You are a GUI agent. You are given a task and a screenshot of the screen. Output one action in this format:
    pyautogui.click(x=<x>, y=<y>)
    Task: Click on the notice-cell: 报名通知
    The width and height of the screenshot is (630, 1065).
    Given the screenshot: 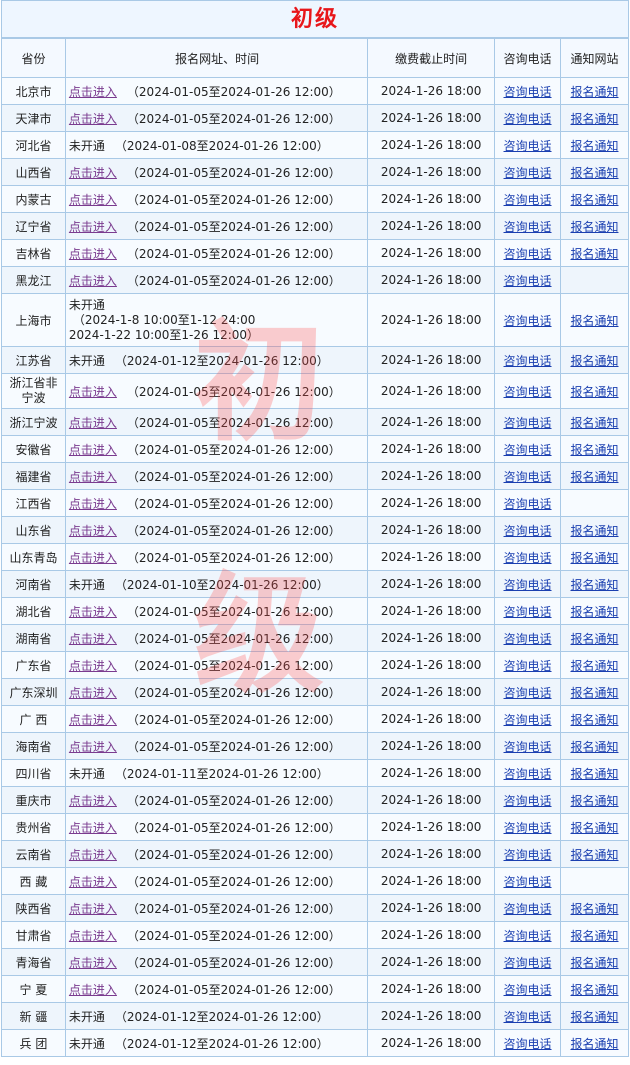 What is the action you would take?
    pyautogui.click(x=594, y=1016)
    